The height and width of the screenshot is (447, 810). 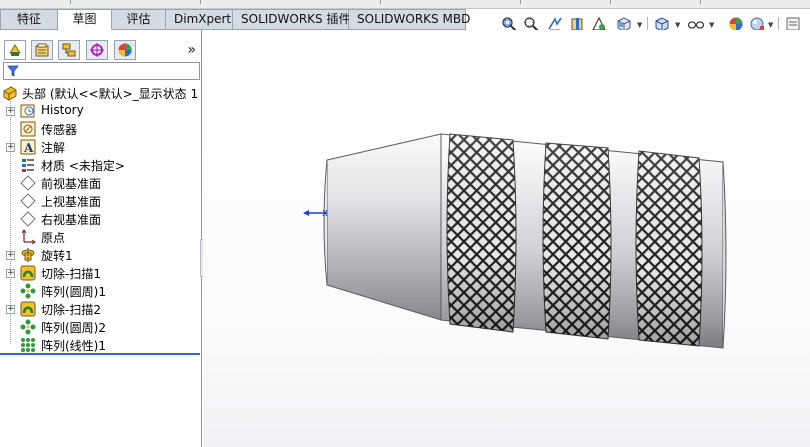 I want to click on tree-item-label: 传感器, so click(x=59, y=130).